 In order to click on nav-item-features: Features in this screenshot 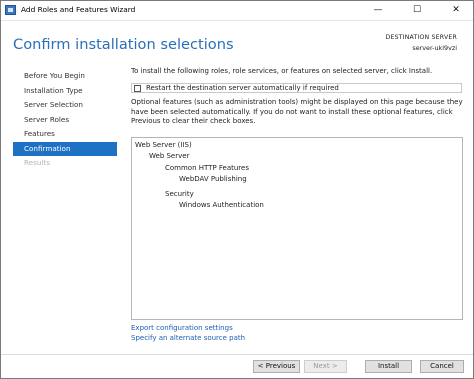, I will do `click(65, 134)`.